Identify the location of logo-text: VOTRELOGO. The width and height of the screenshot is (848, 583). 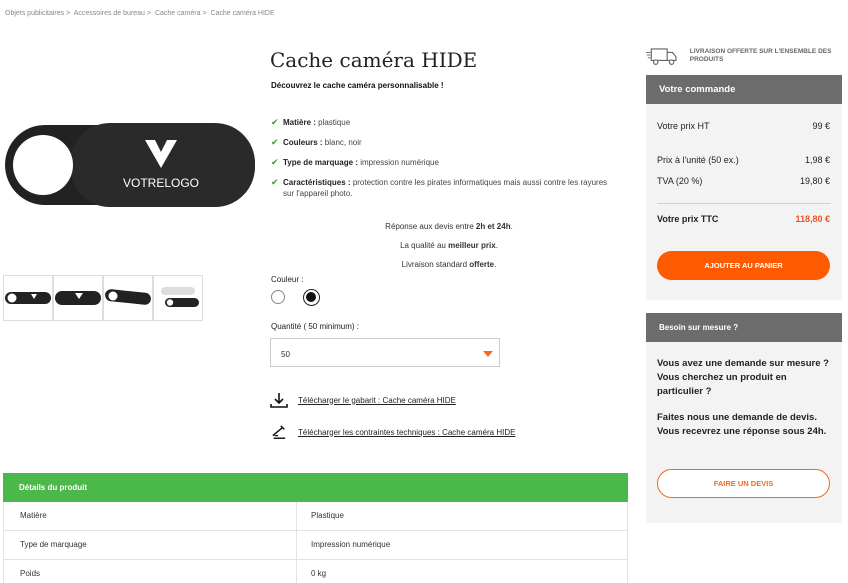
(161, 183).